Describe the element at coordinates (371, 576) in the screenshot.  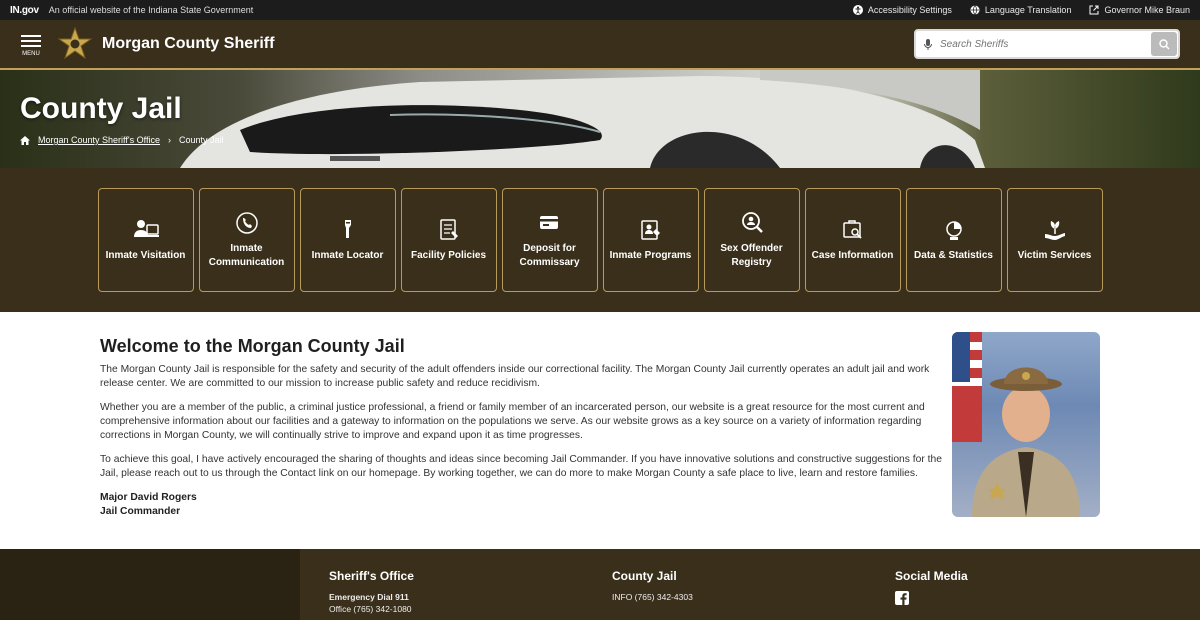
I see `footer-heading: Sheriff's Office` at that location.